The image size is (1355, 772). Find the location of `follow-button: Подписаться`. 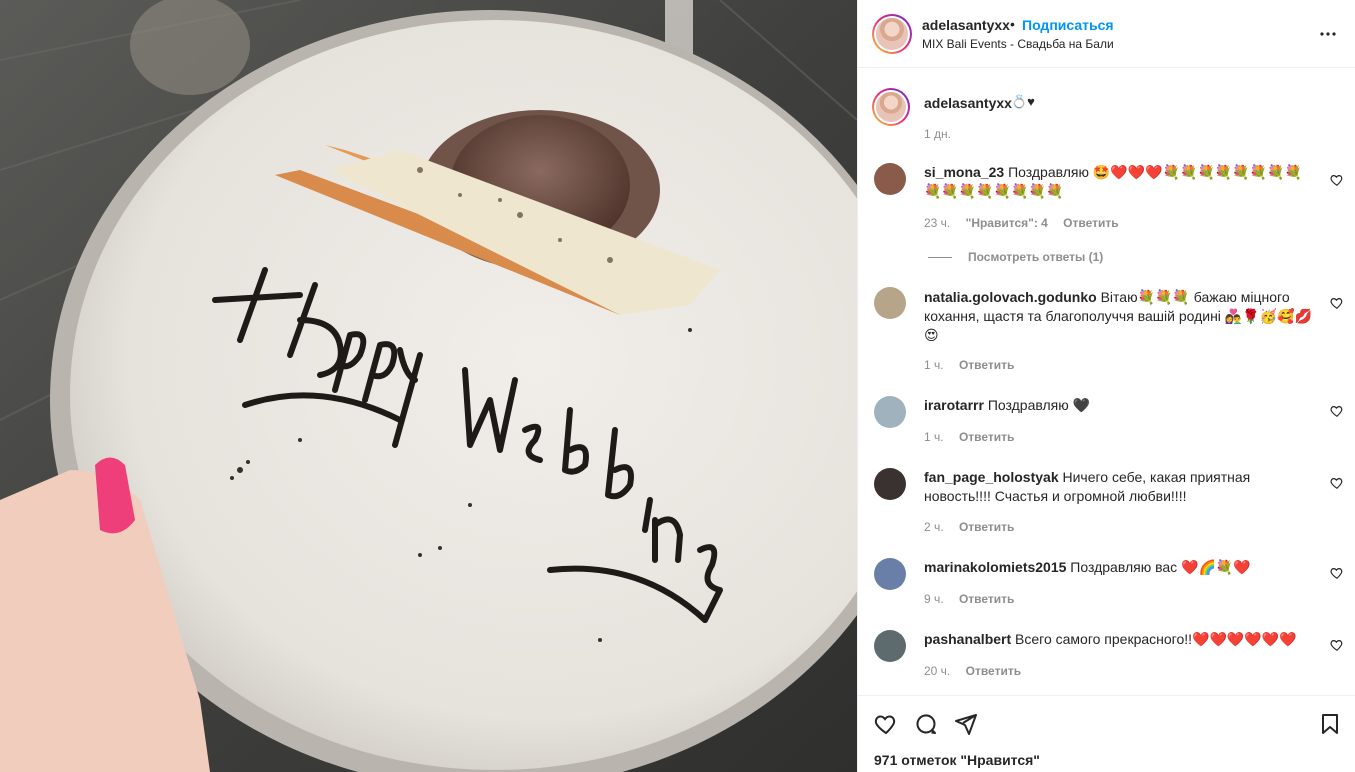

follow-button: Подписаться is located at coordinates (1068, 25).